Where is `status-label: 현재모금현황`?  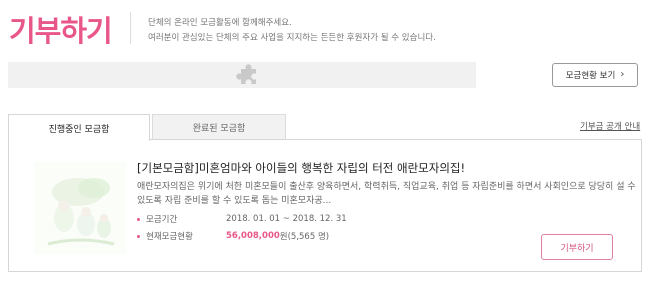
status-label: 현재모금현황 is located at coordinates (169, 237).